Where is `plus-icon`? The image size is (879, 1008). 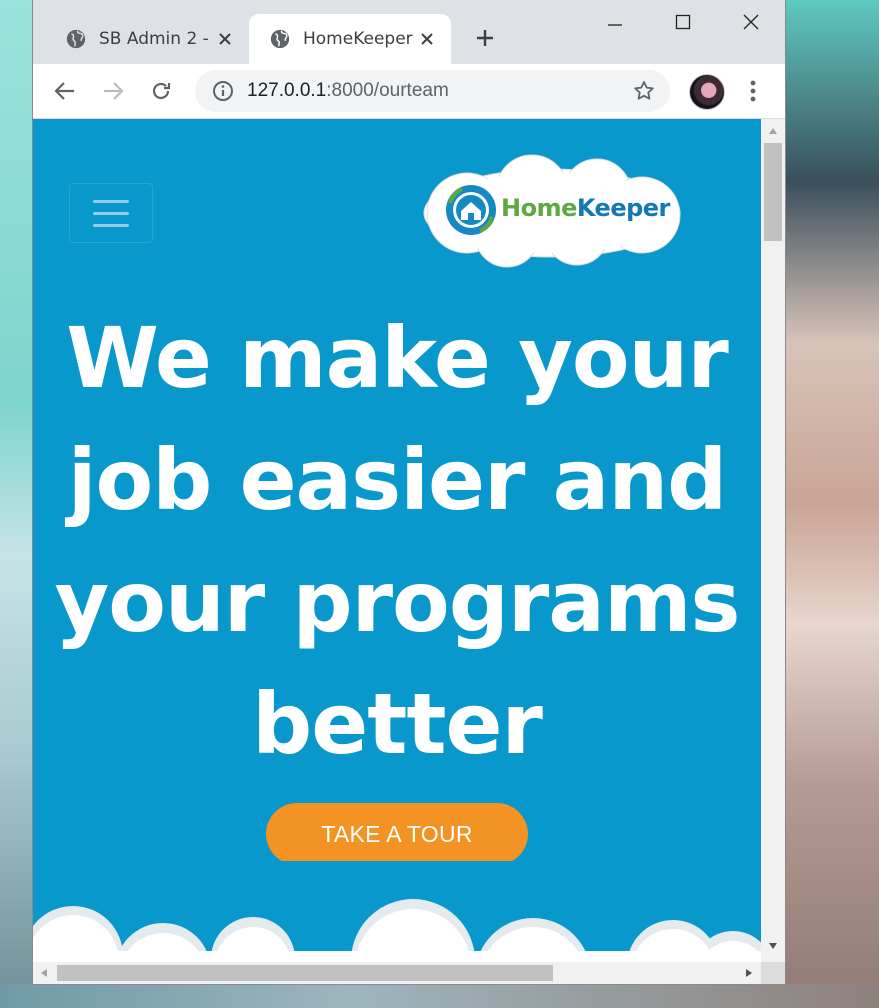
plus-icon is located at coordinates (485, 38).